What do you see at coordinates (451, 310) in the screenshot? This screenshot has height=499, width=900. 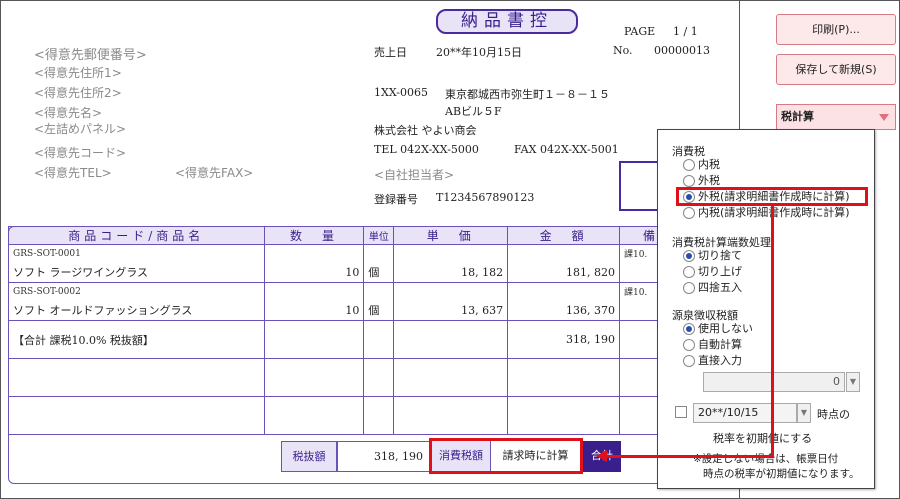 I see `item-price: 13, 637` at bounding box center [451, 310].